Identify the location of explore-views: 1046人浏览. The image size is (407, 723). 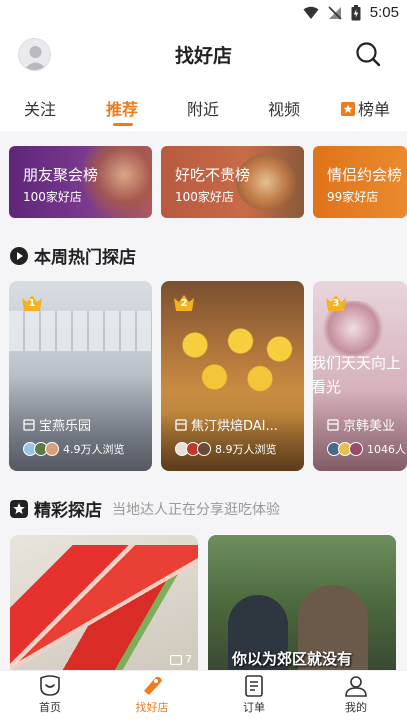
(367, 449).